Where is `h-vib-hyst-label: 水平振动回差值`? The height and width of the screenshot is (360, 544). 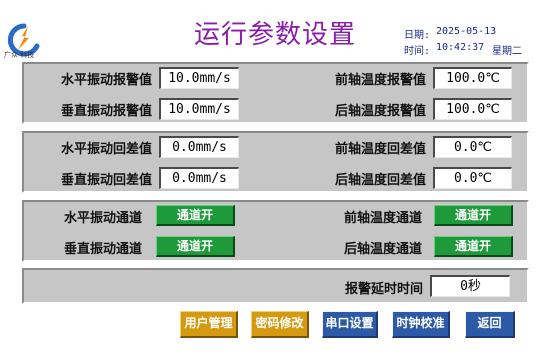 h-vib-hyst-label: 水平振动回差值 is located at coordinates (106, 149).